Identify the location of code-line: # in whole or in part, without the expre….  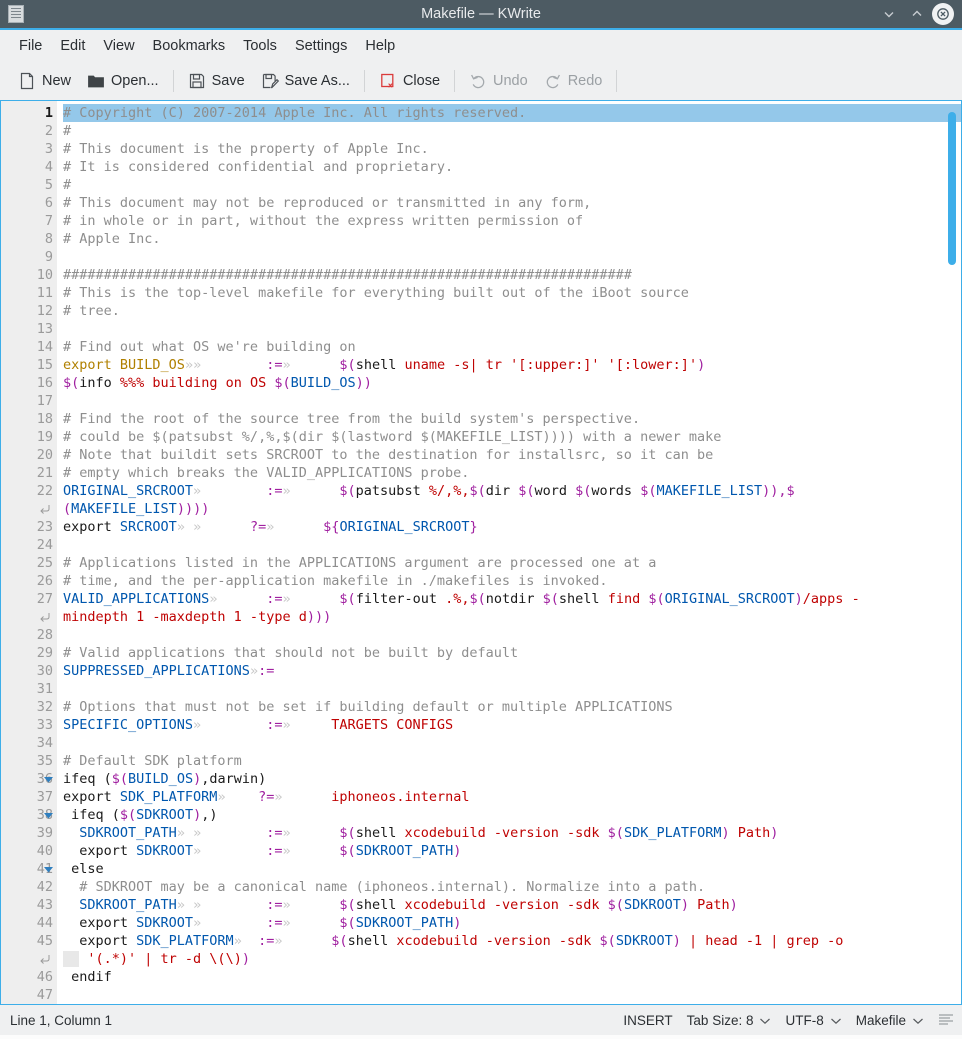
(512, 221).